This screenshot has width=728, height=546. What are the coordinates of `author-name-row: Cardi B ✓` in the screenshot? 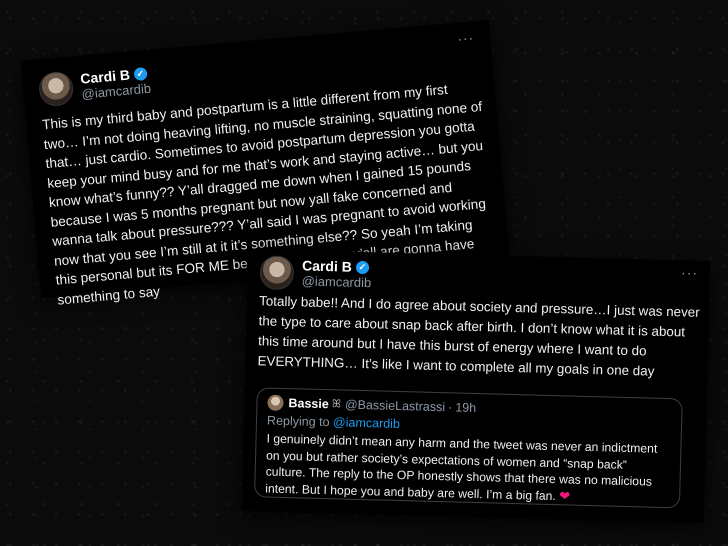 It's located at (337, 266).